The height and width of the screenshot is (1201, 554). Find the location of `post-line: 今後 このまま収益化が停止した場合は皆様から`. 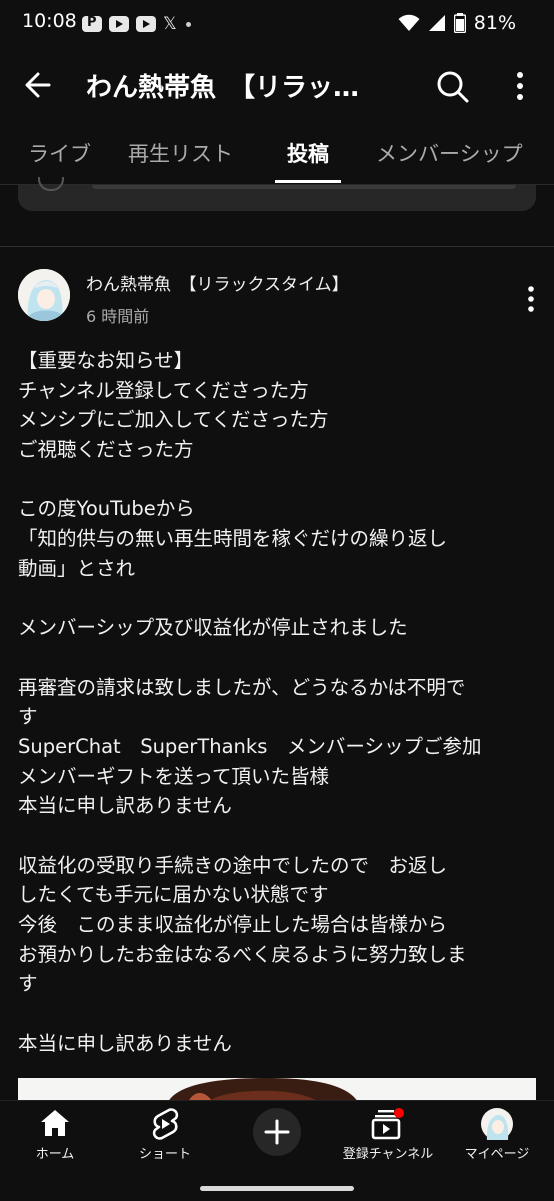

post-line: 今後 このまま収益化が停止した場合は皆様から is located at coordinates (233, 925).